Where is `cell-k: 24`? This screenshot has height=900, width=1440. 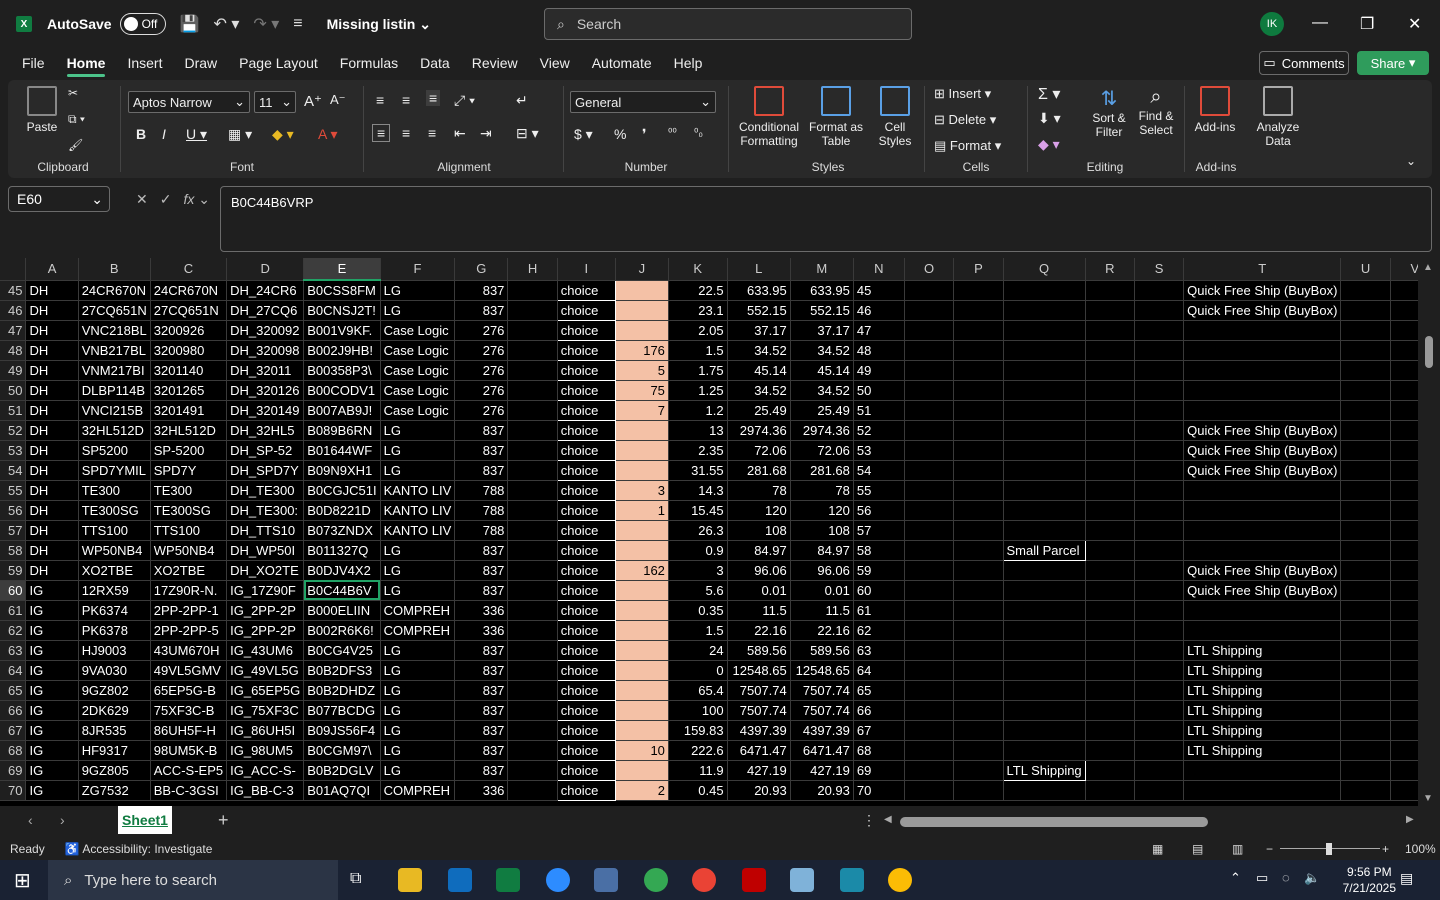 cell-k: 24 is located at coordinates (698, 650).